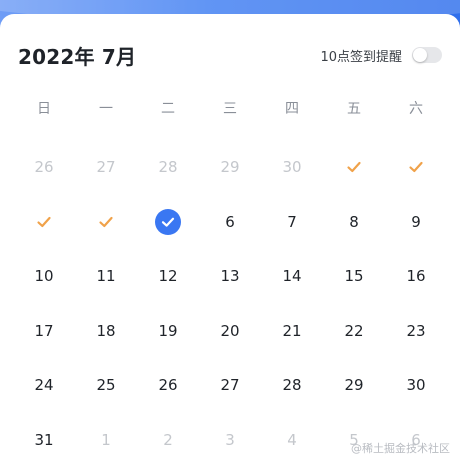 This screenshot has height=460, width=460. I want to click on day-number: 3, so click(230, 439).